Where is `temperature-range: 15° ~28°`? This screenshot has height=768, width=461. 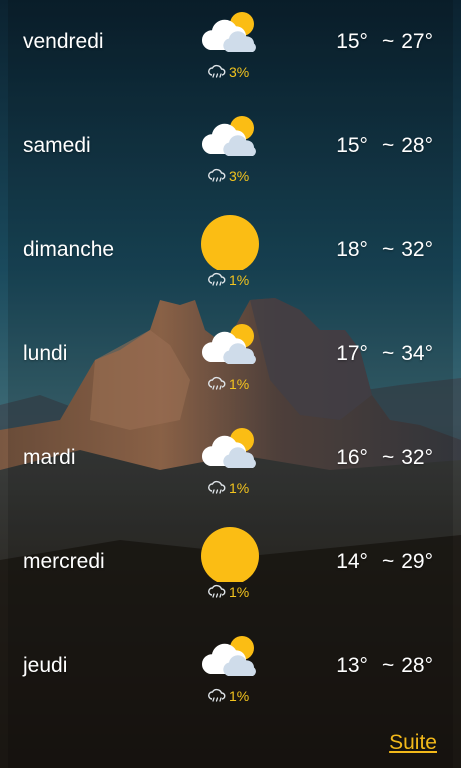 temperature-range: 15° ~28° is located at coordinates (384, 146).